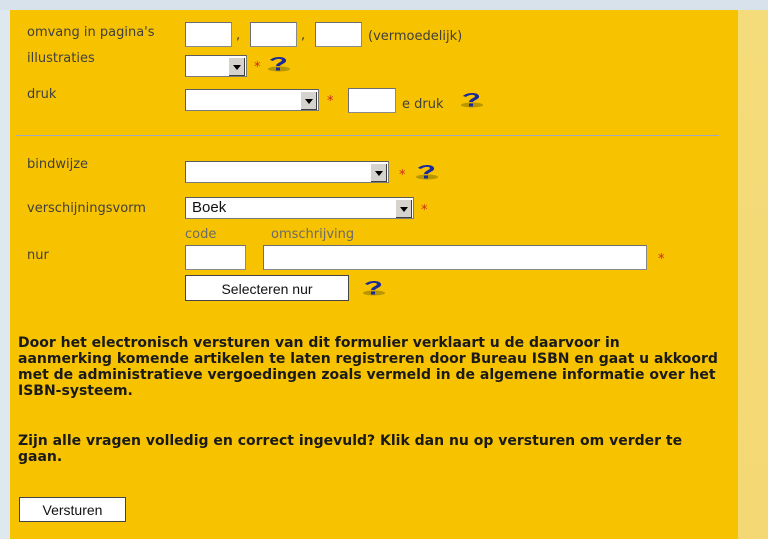 Image resolution: width=768 pixels, height=539 pixels. What do you see at coordinates (367, 135) in the screenshot?
I see `section-divider` at bounding box center [367, 135].